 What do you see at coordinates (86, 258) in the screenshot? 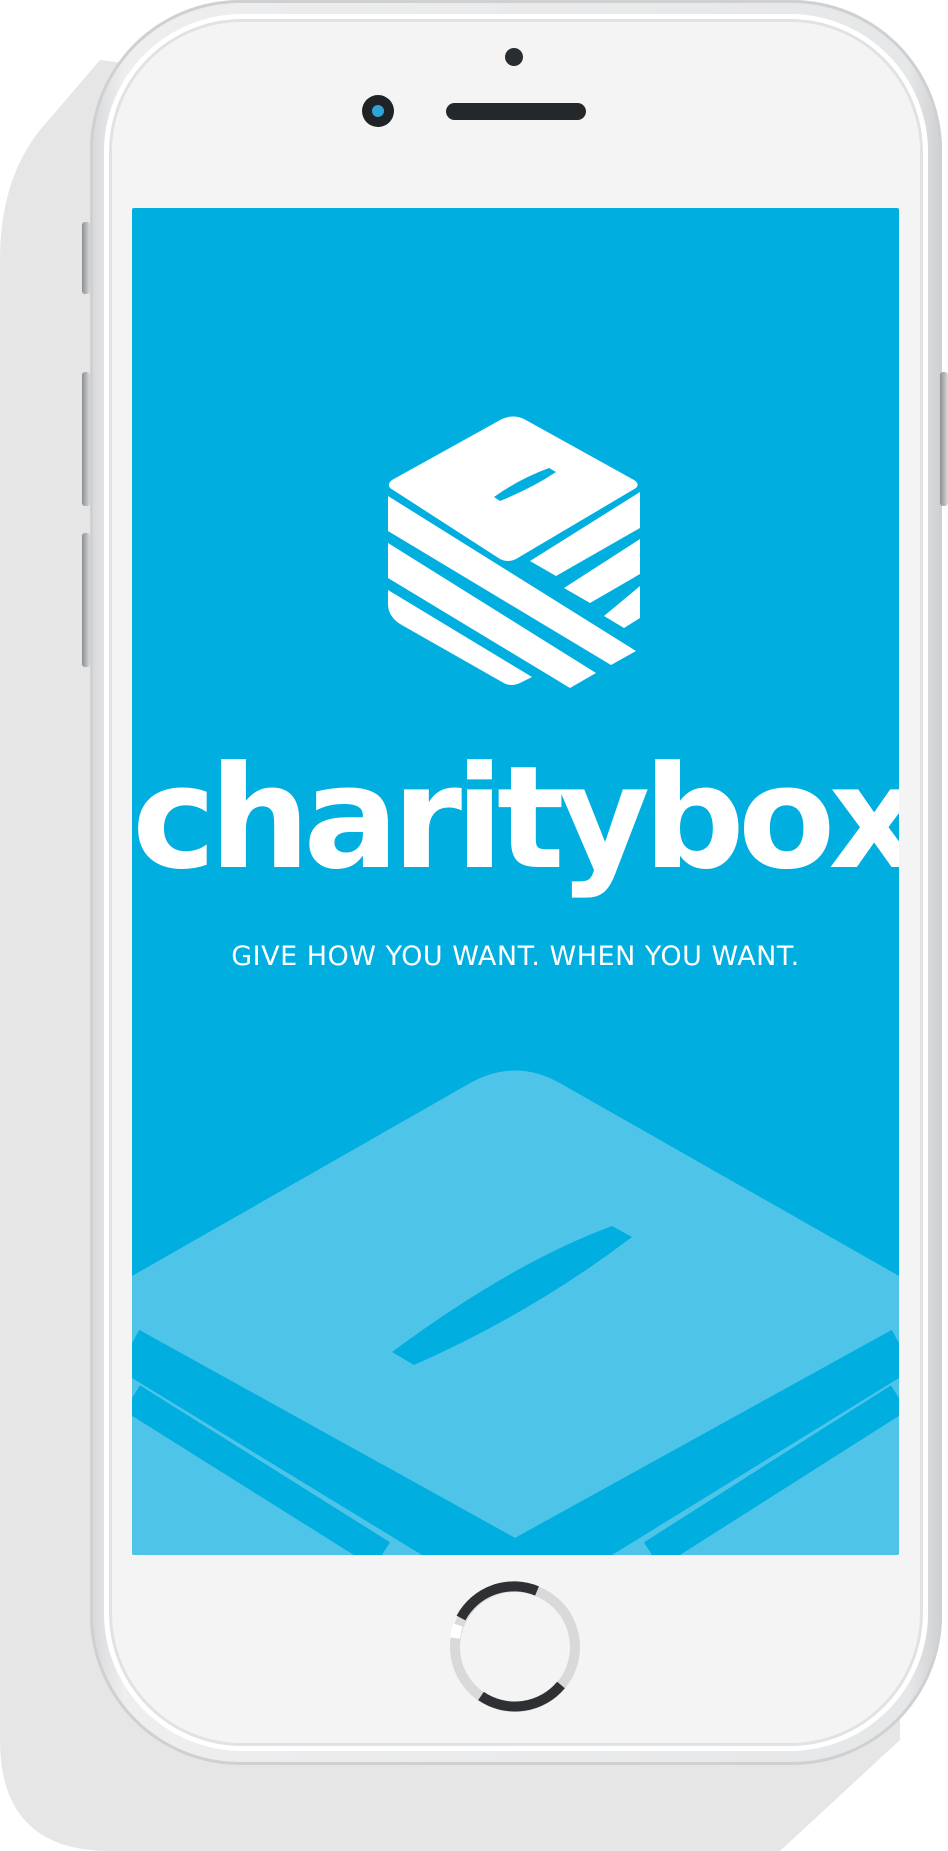
I see `mute-switch` at bounding box center [86, 258].